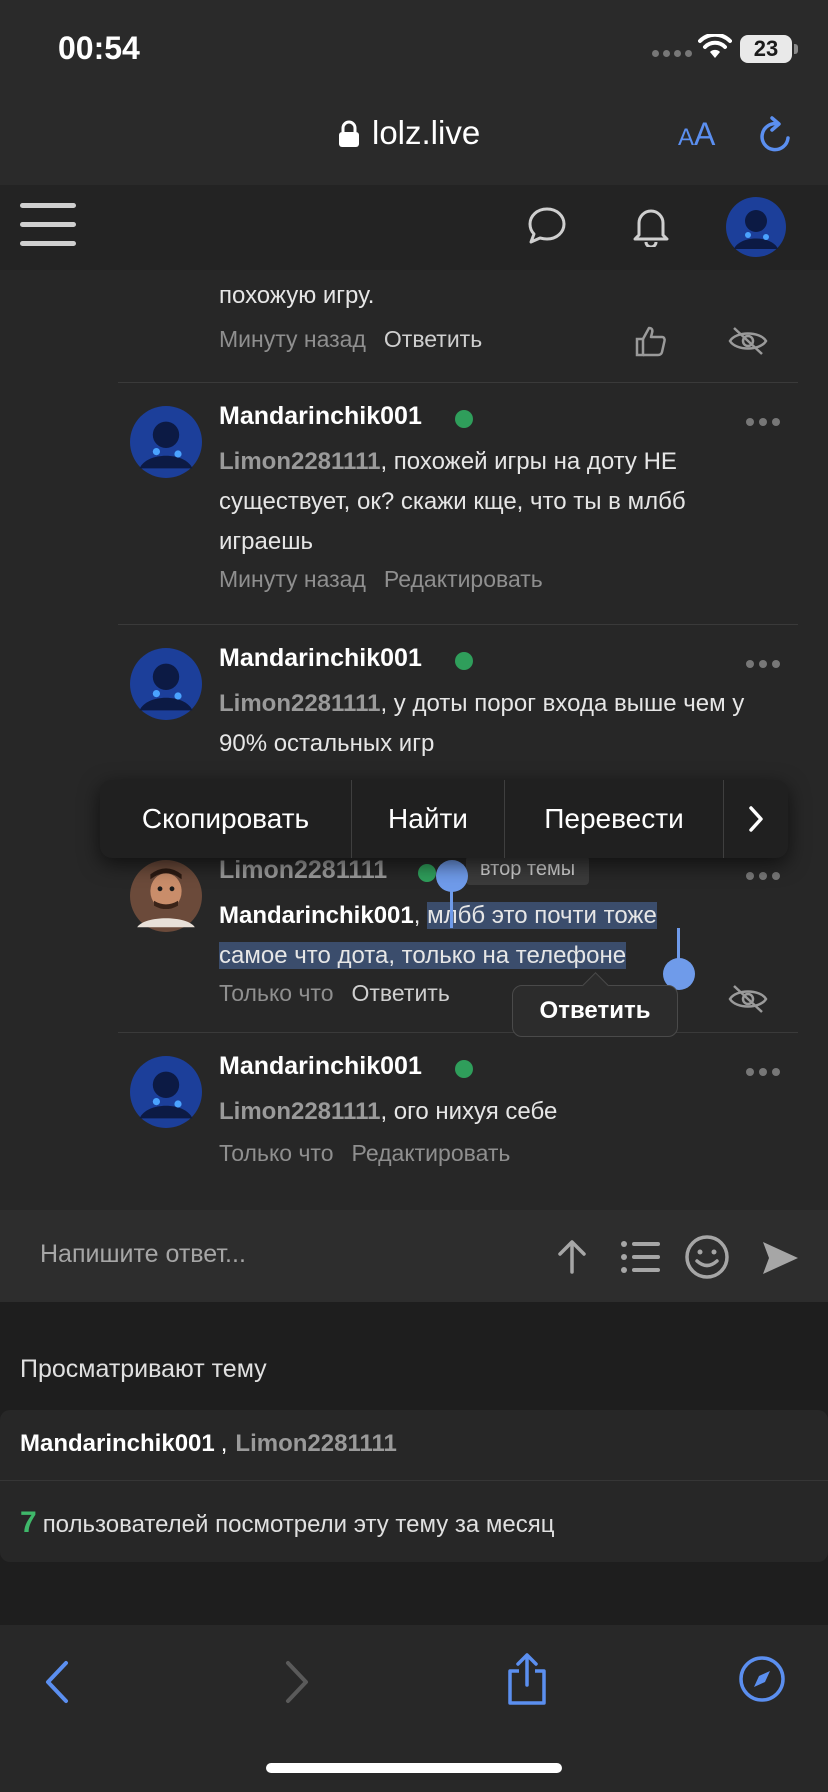 This screenshot has height=1792, width=828. Describe the element at coordinates (414, 1768) in the screenshot. I see `home-indicator` at that location.